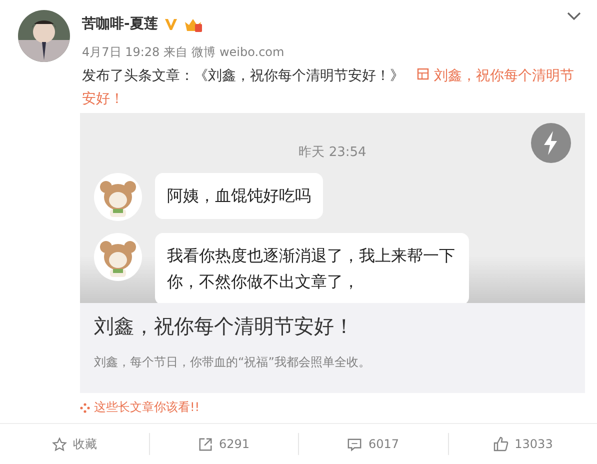 The image size is (597, 464). What do you see at coordinates (332, 152) in the screenshot?
I see `chat-time: 昨天 23:54` at bounding box center [332, 152].